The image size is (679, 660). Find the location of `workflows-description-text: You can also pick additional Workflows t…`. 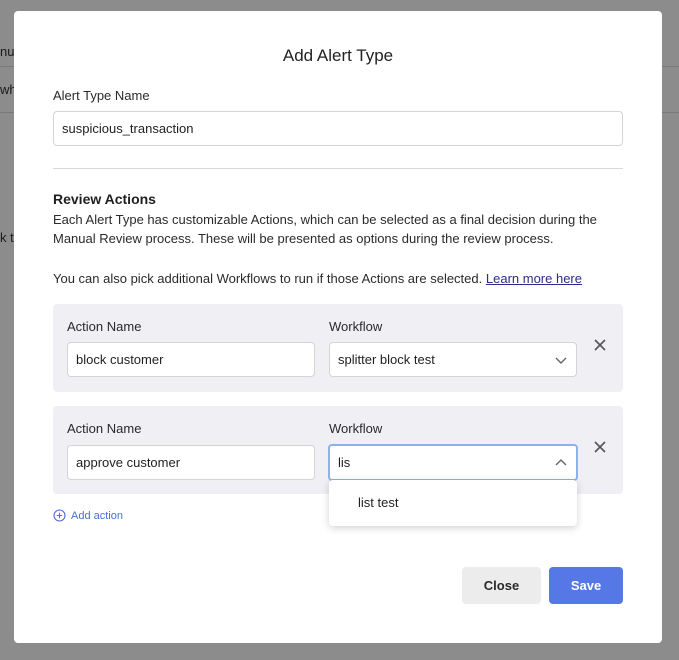

workflows-description-text: You can also pick additional Workflows t… is located at coordinates (268, 278).